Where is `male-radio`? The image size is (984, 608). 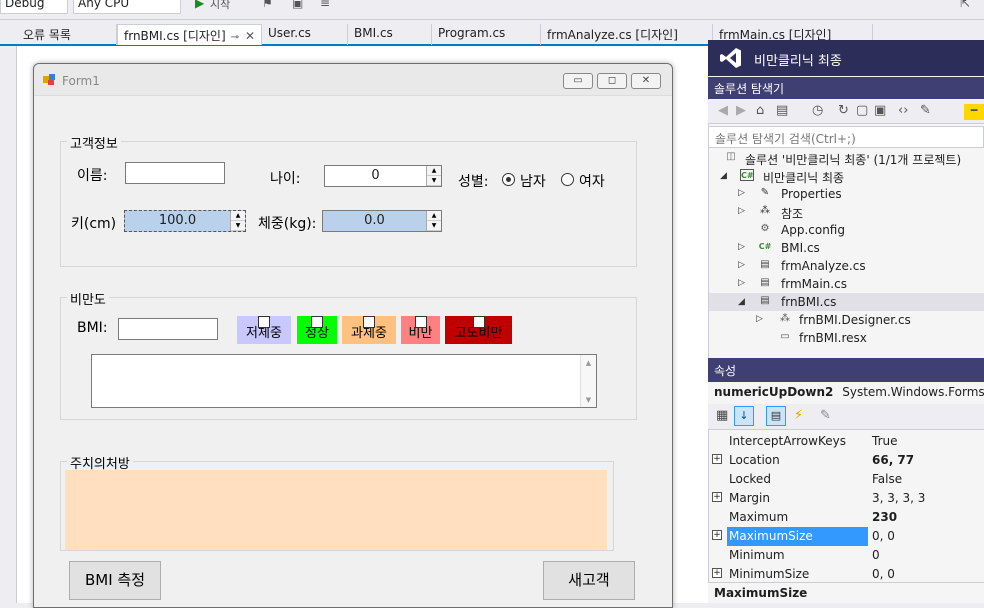
male-radio is located at coordinates (508, 179).